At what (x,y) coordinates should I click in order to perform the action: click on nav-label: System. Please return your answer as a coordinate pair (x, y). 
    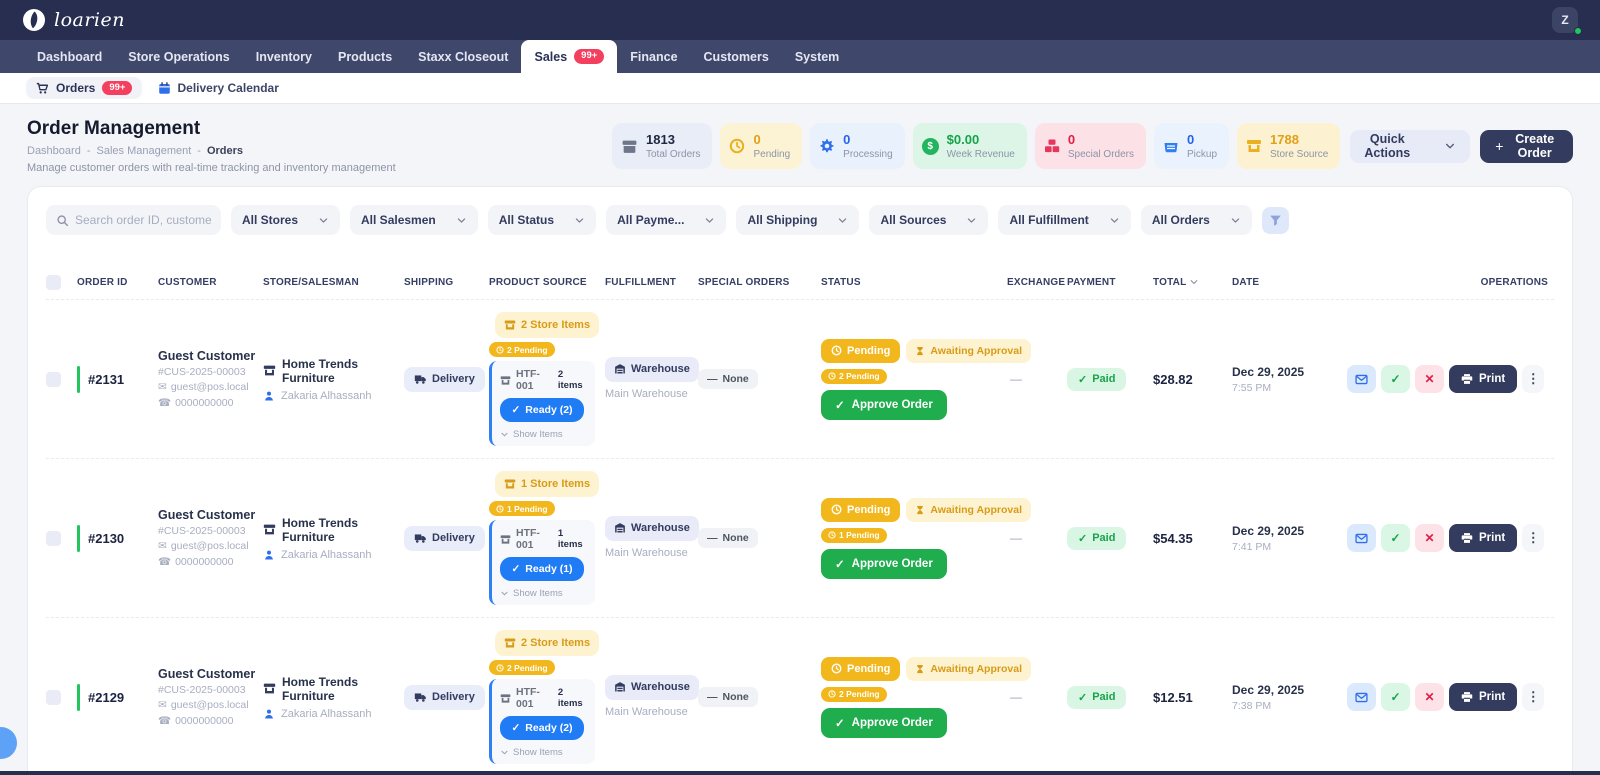
    Looking at the image, I should click on (817, 56).